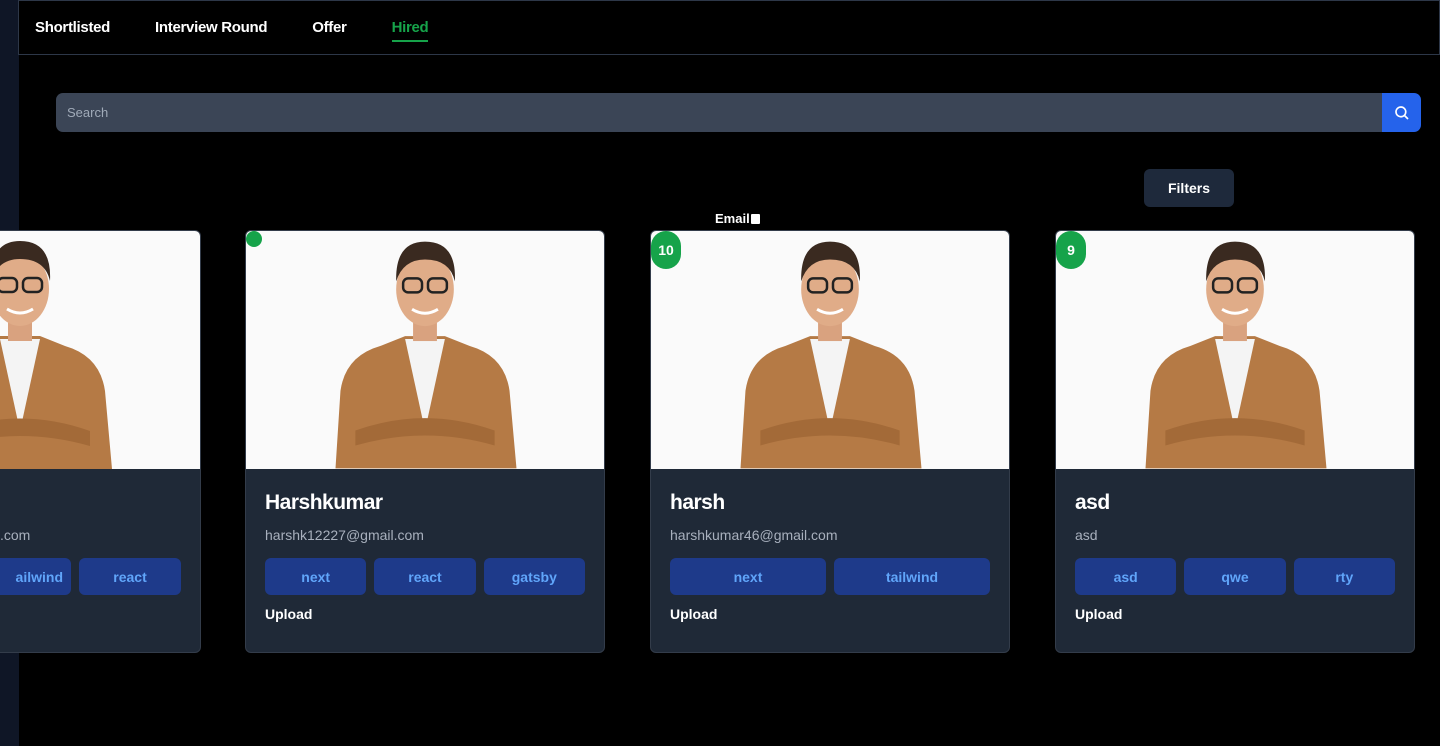 Image resolution: width=1440 pixels, height=746 pixels. I want to click on skill-tag: tailwind, so click(912, 576).